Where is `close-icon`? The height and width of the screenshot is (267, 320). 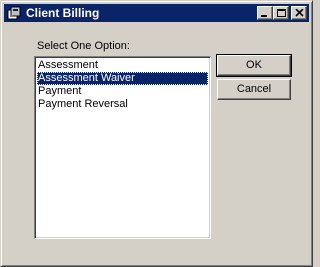
close-icon is located at coordinates (299, 13).